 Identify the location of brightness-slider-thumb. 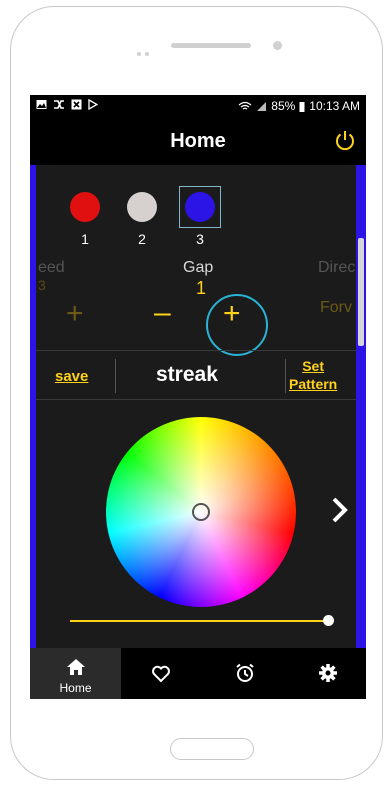
(328, 620).